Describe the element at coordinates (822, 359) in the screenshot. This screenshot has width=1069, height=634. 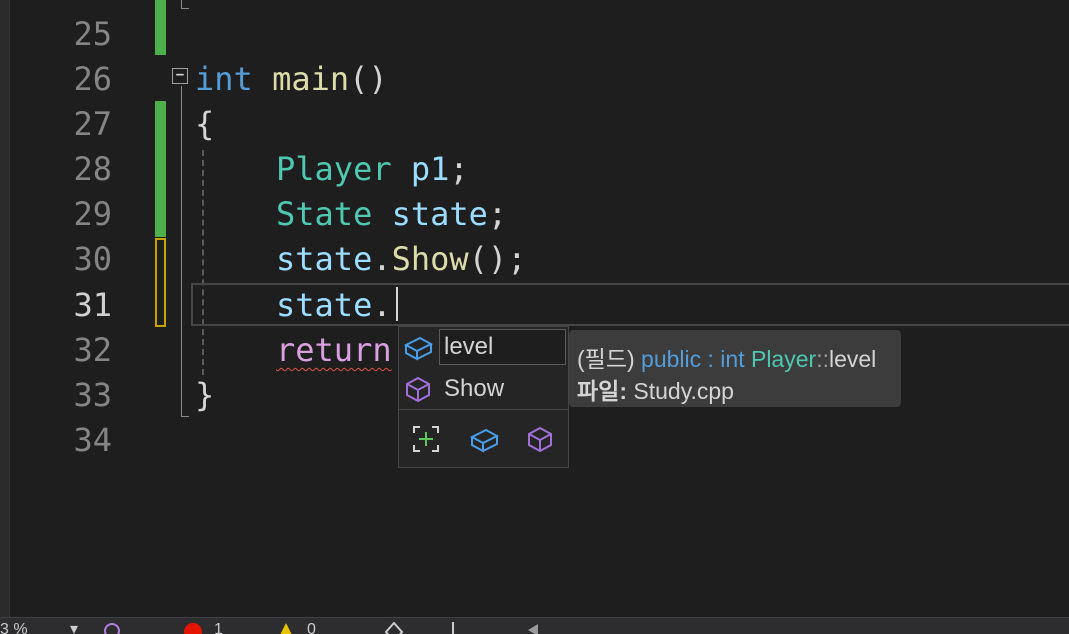
I see `tooltip-scope: ::` at that location.